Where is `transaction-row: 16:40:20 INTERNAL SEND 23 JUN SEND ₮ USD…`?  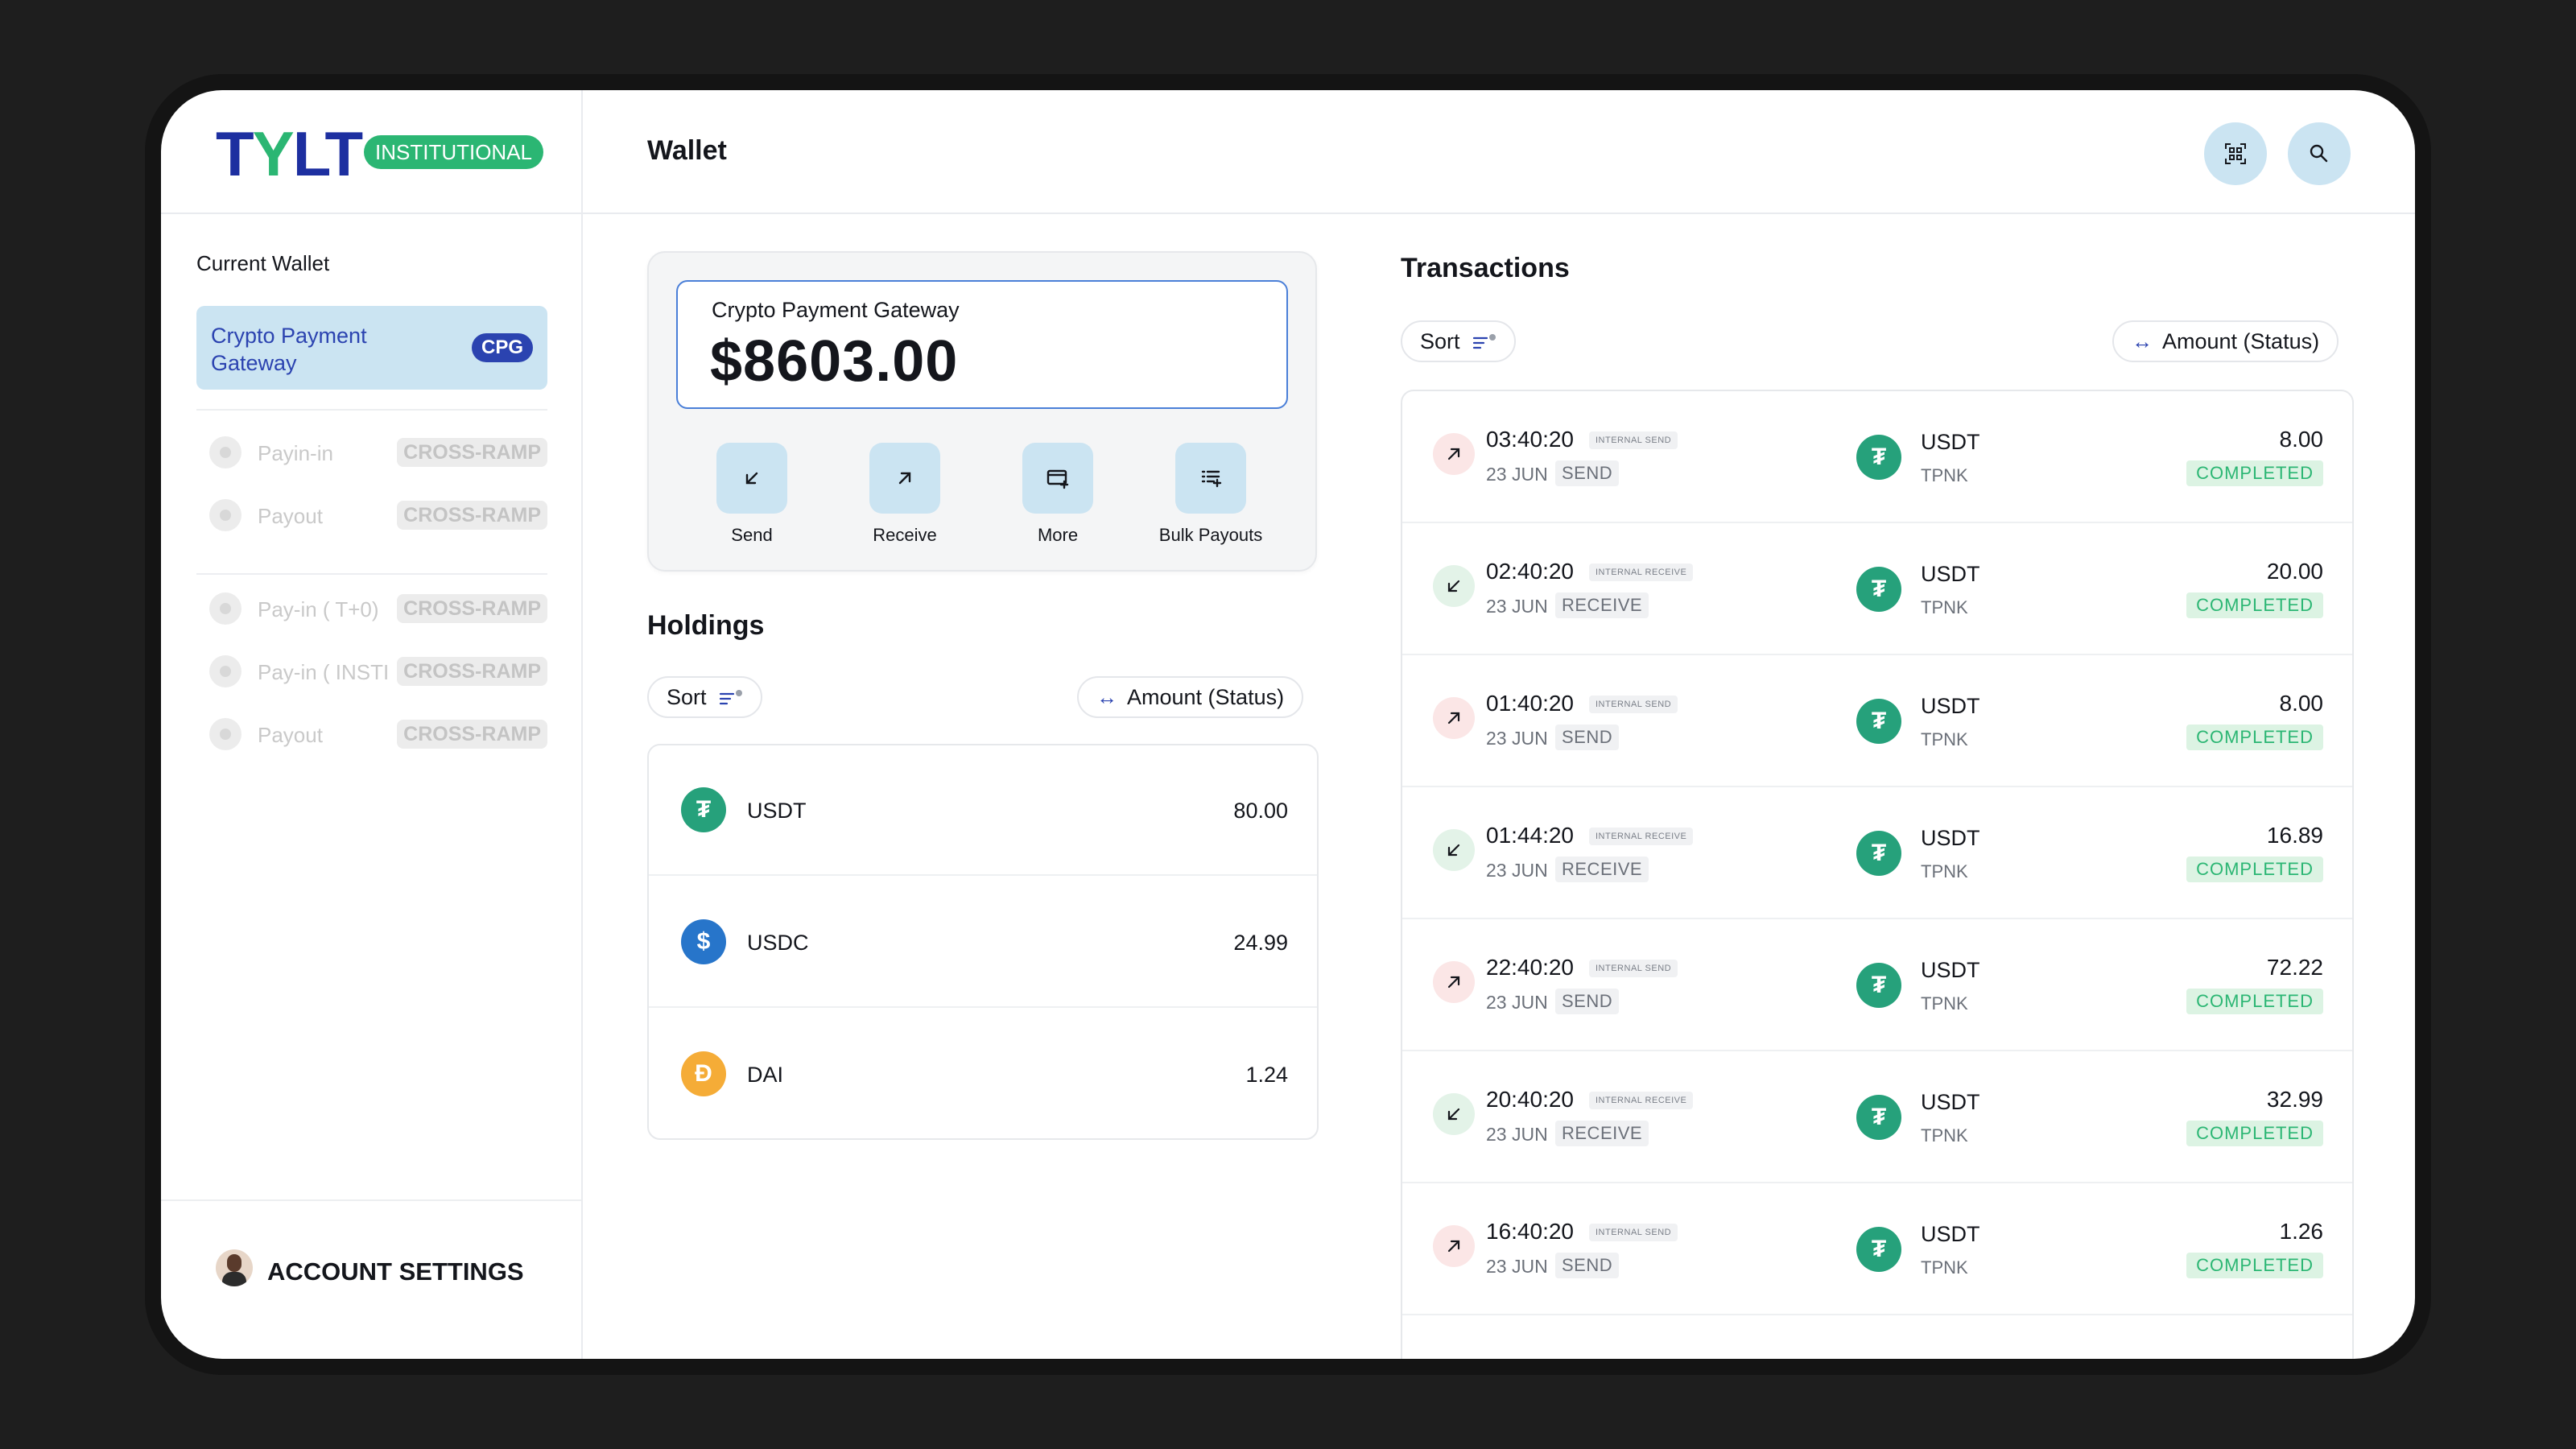
transaction-row: 16:40:20 INTERNAL SEND 23 JUN SEND ₮ USD… is located at coordinates (1877, 1249).